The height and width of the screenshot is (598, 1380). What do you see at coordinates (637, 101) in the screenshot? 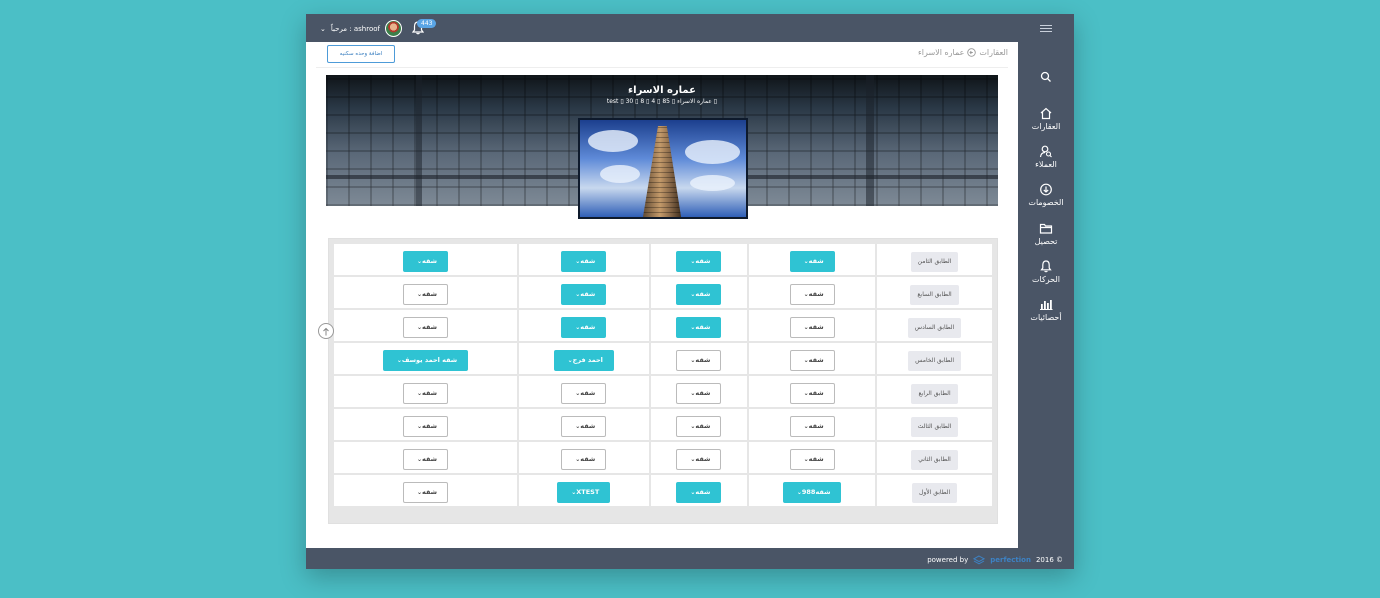
I see `clipboard-icon: ▯` at bounding box center [637, 101].